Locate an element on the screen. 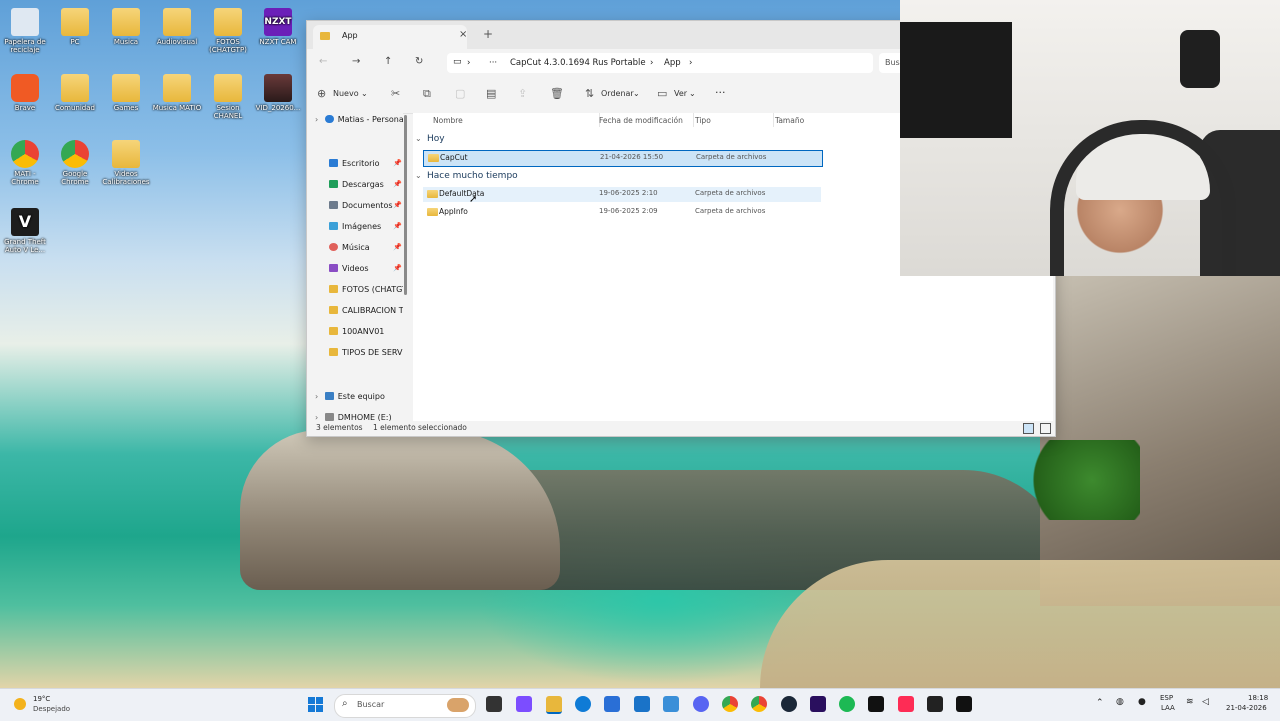 The height and width of the screenshot is (721, 1280). desktop-icon-brave: Brave is located at coordinates (25, 93).